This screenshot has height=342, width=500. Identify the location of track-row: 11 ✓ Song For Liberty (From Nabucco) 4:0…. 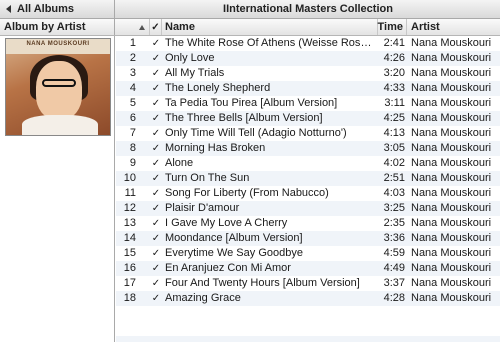
(308, 193).